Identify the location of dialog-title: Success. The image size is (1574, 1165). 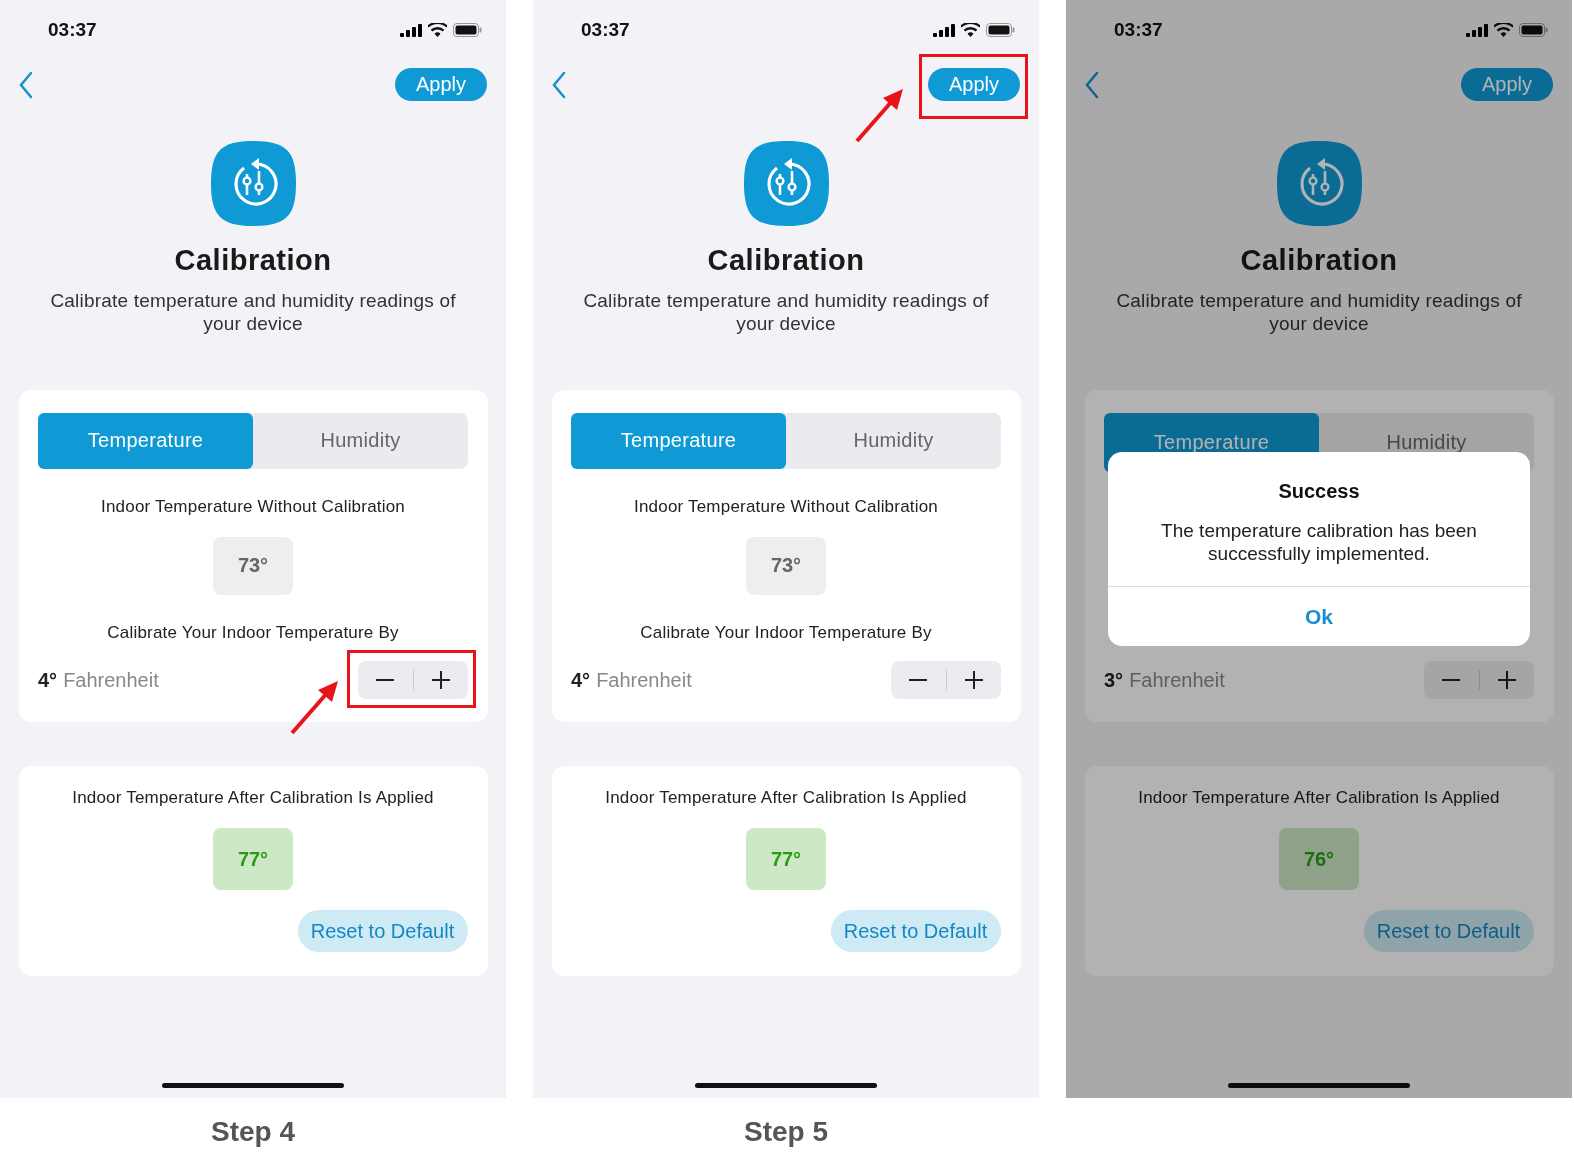
(1319, 491).